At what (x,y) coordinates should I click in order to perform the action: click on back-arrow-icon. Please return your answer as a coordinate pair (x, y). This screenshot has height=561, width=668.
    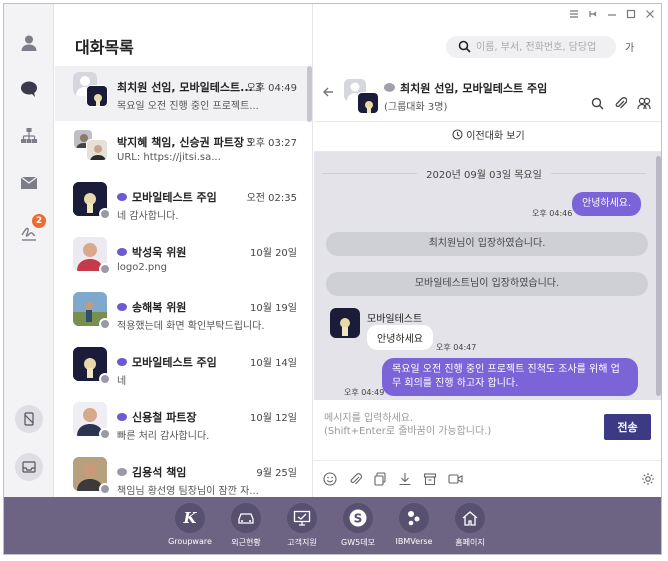
    Looking at the image, I should click on (328, 94).